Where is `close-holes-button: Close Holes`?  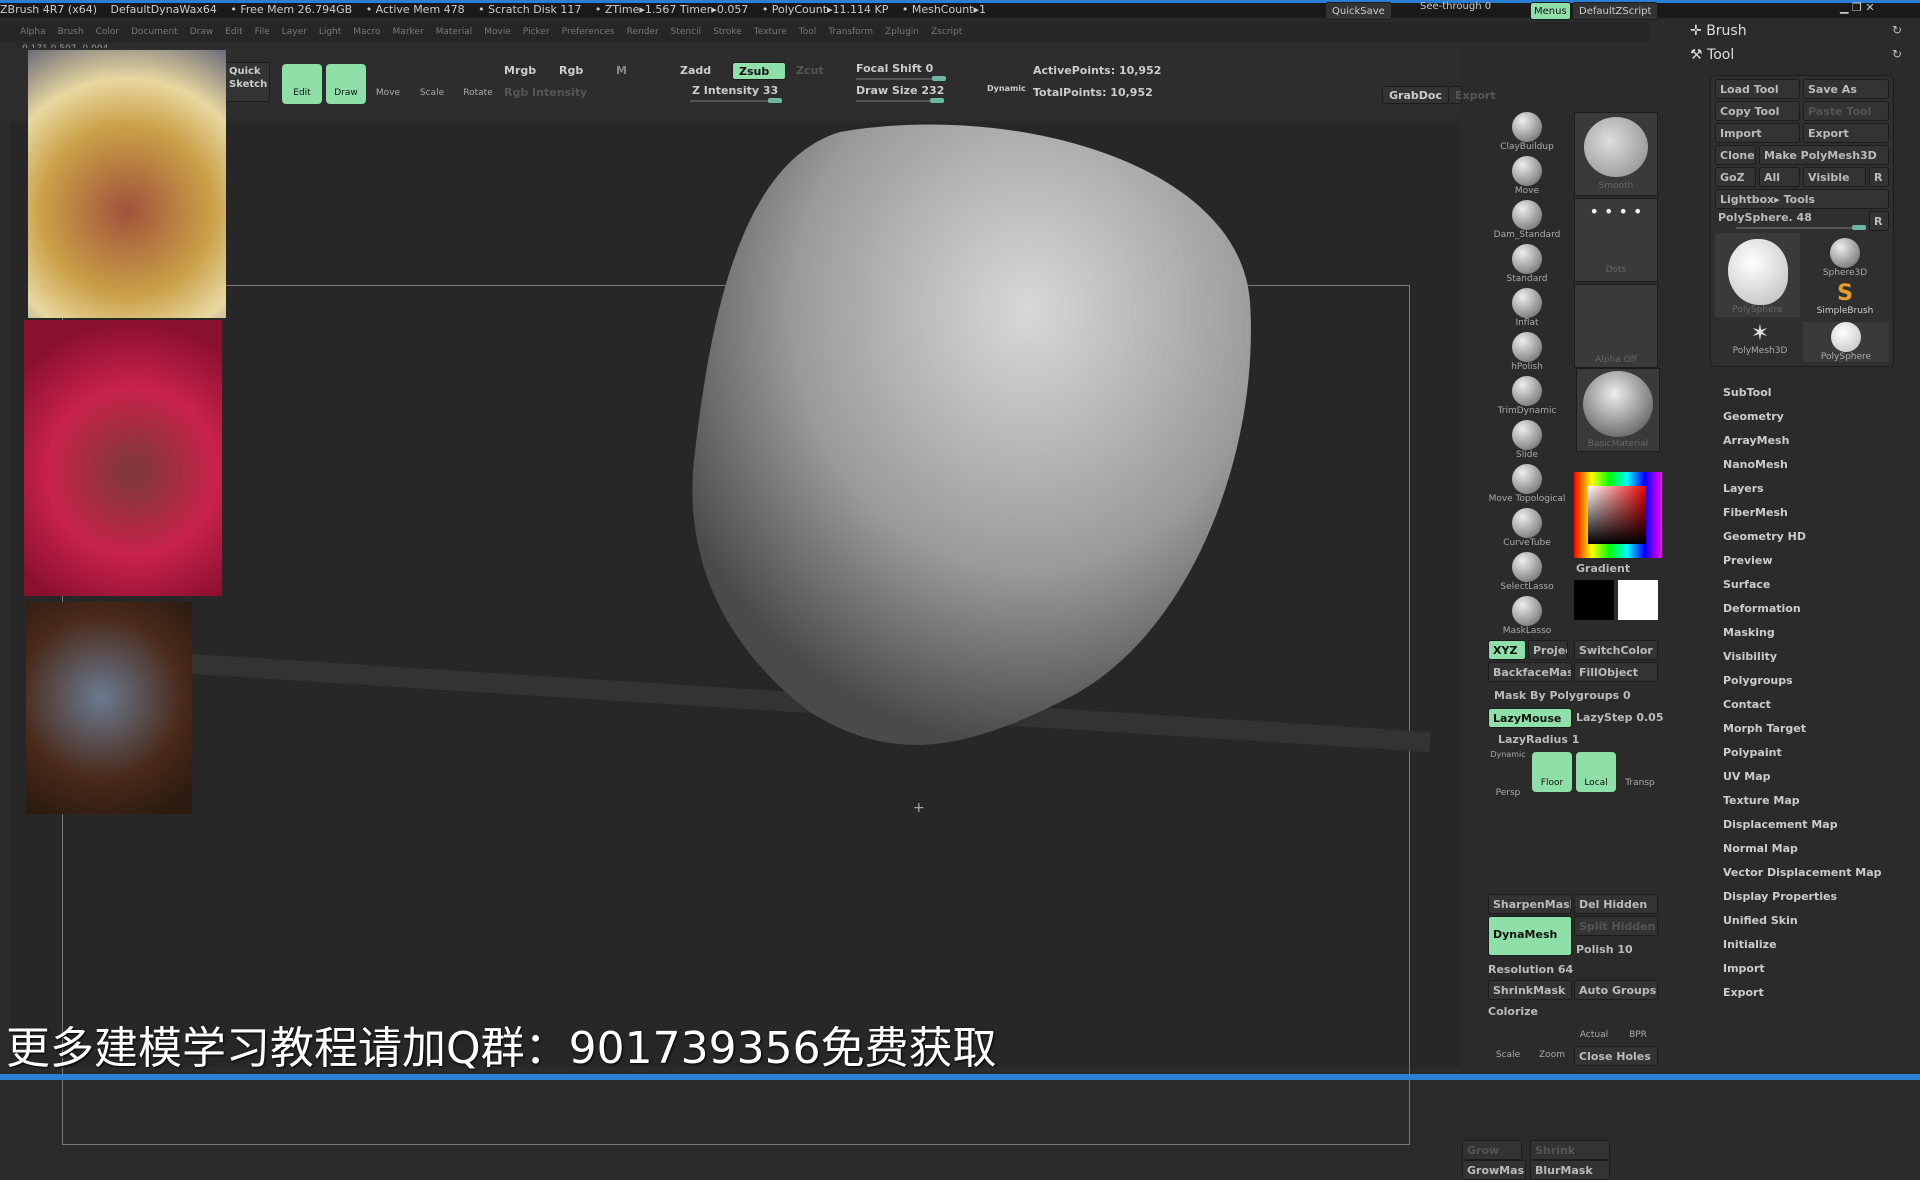 close-holes-button: Close Holes is located at coordinates (1616, 1056).